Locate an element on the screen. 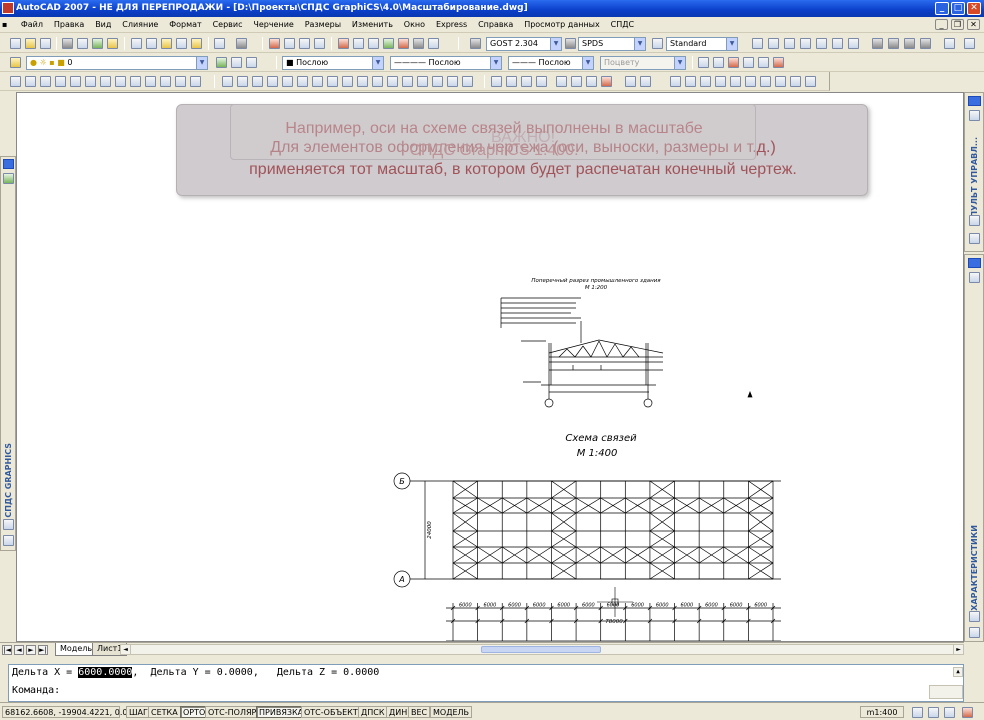 The height and width of the screenshot is (720, 984). spds-stamp-icon is located at coordinates (733, 62).